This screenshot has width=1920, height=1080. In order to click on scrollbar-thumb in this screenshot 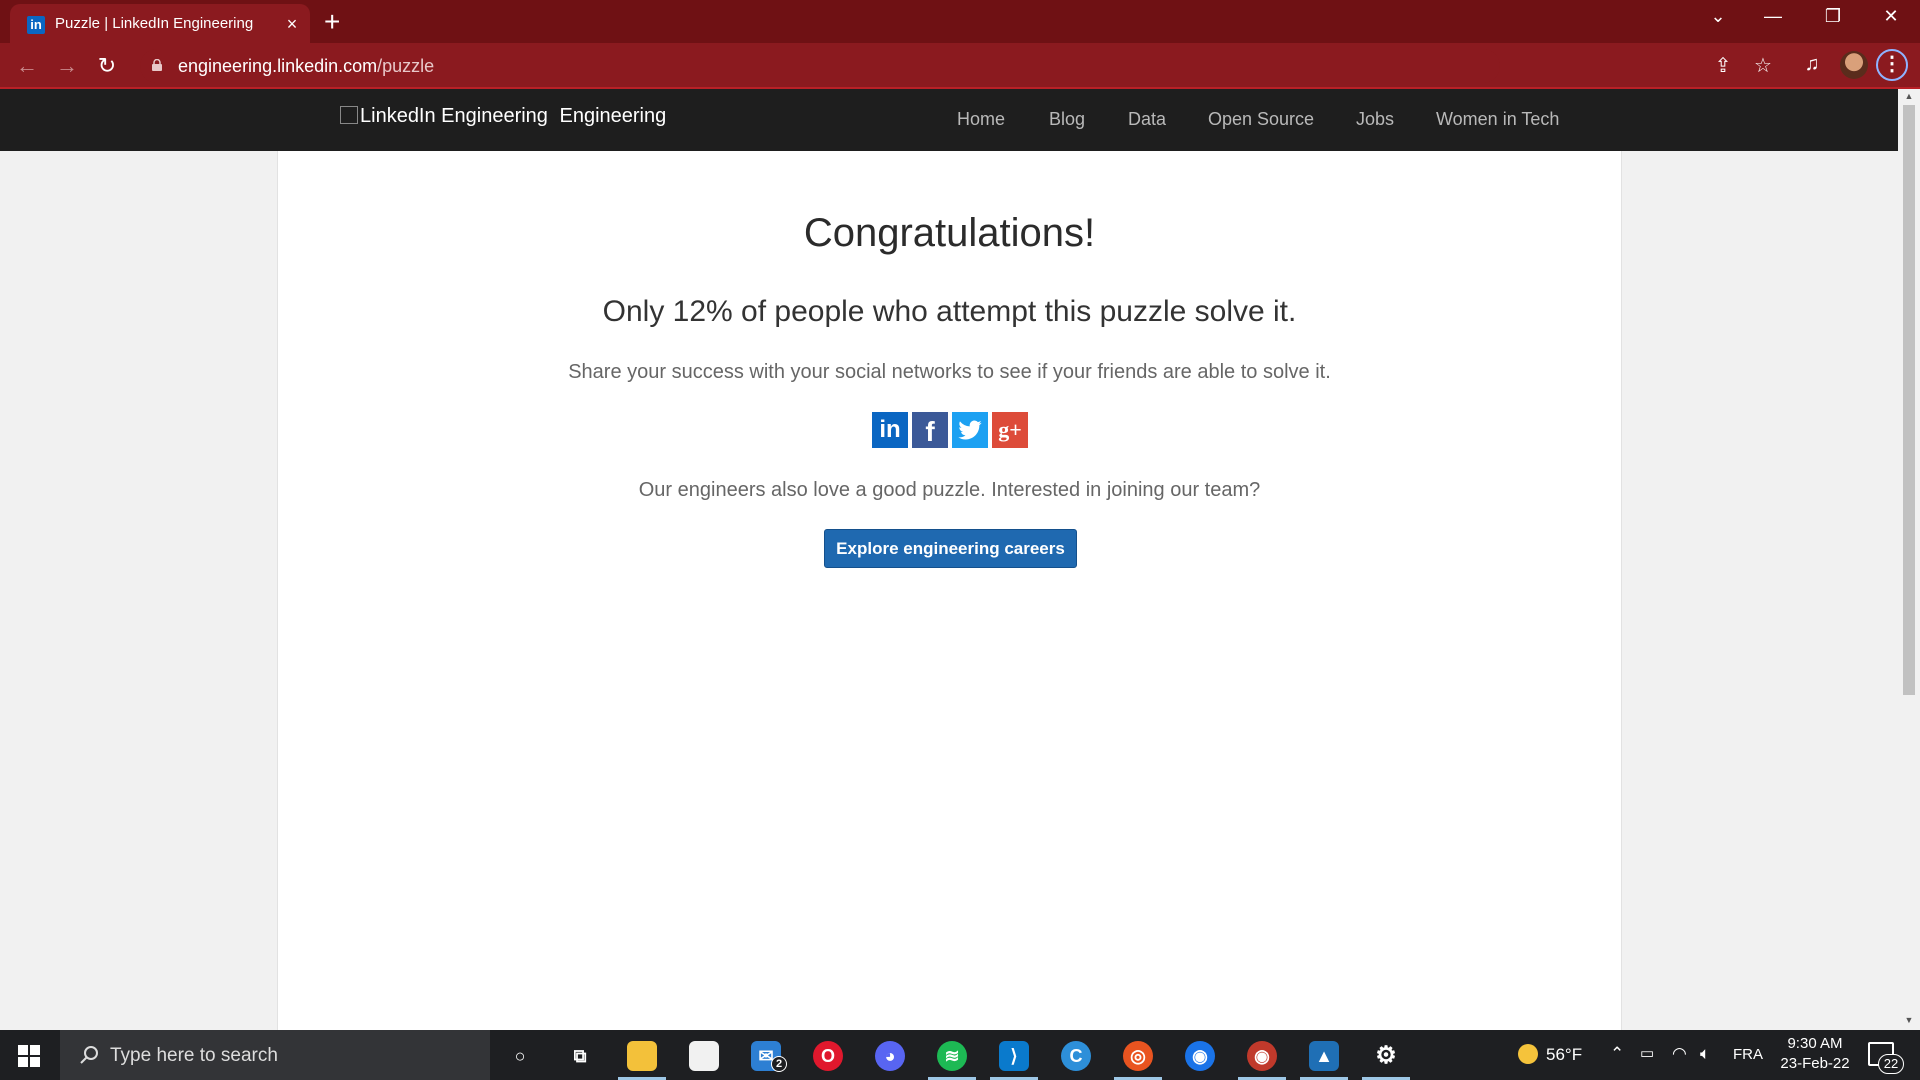, I will do `click(1909, 400)`.